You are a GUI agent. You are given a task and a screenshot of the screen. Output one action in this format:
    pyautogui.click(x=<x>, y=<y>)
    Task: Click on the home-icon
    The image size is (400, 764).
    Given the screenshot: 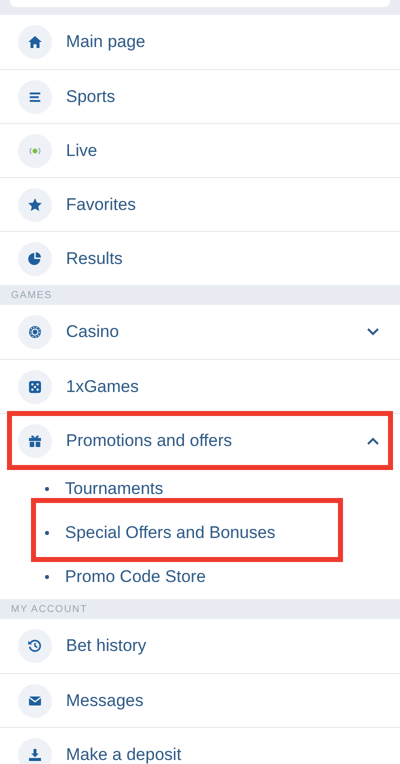 What is the action you would take?
    pyautogui.click(x=35, y=42)
    